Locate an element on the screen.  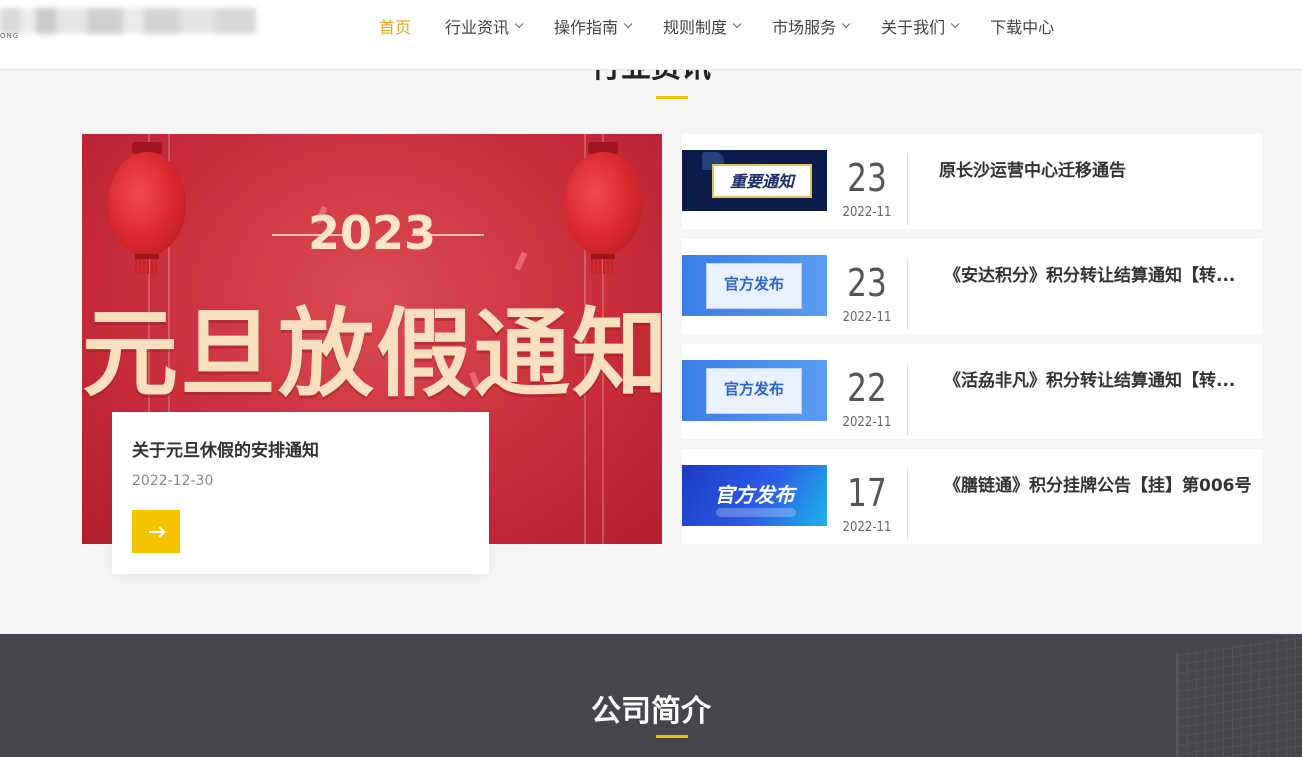
nav-item-home: 首页 is located at coordinates (395, 26).